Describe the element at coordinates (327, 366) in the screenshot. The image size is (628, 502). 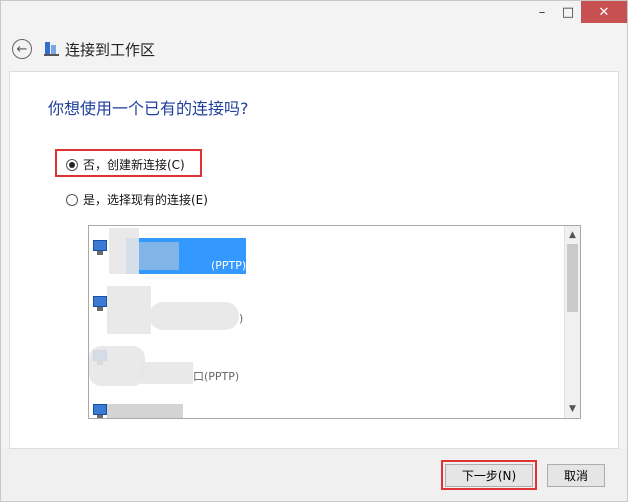
I see `list-item: 口(PPTP)` at that location.